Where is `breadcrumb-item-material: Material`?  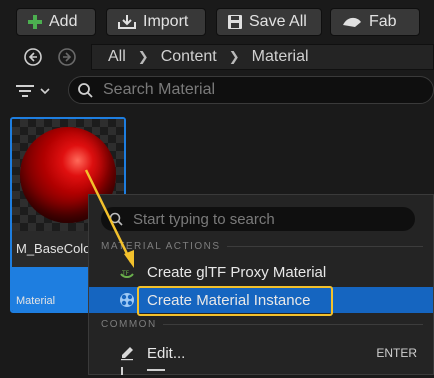
breadcrumb-item-material: Material is located at coordinates (280, 57).